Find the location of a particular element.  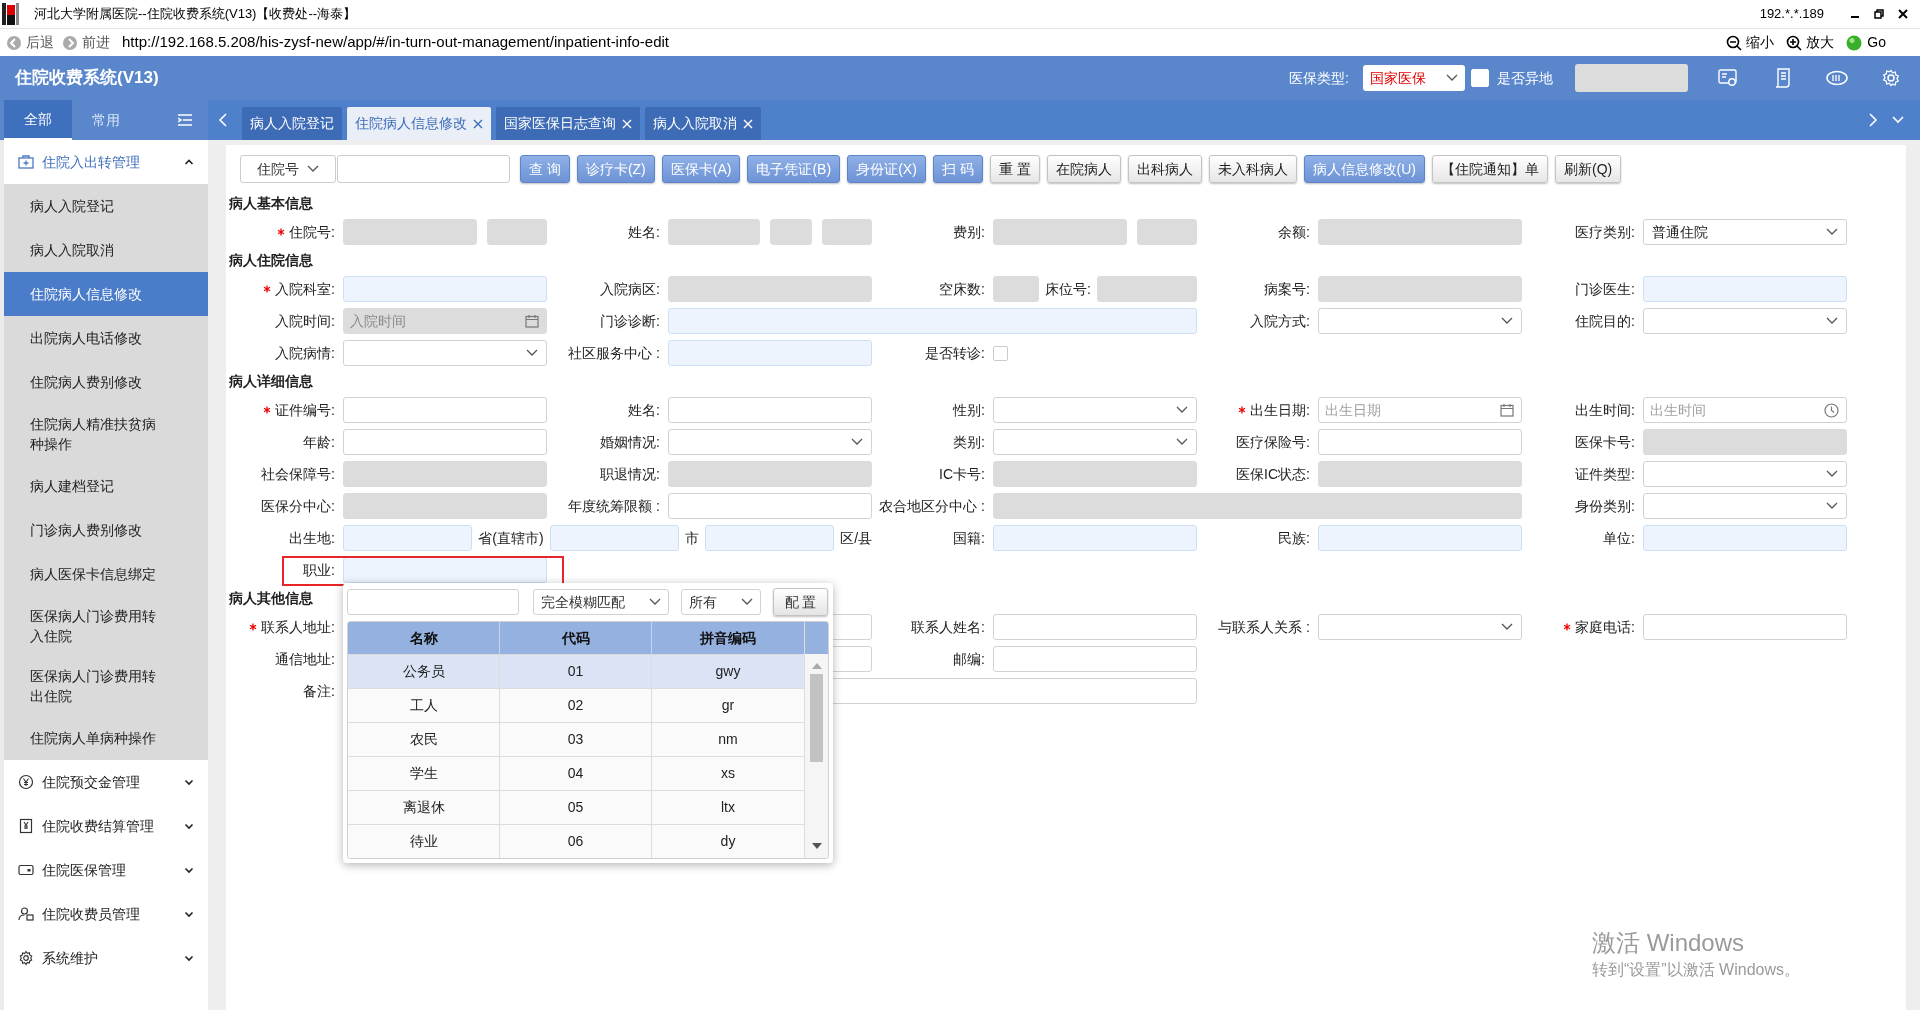

tab: 病人入院取消 is located at coordinates (703, 123).